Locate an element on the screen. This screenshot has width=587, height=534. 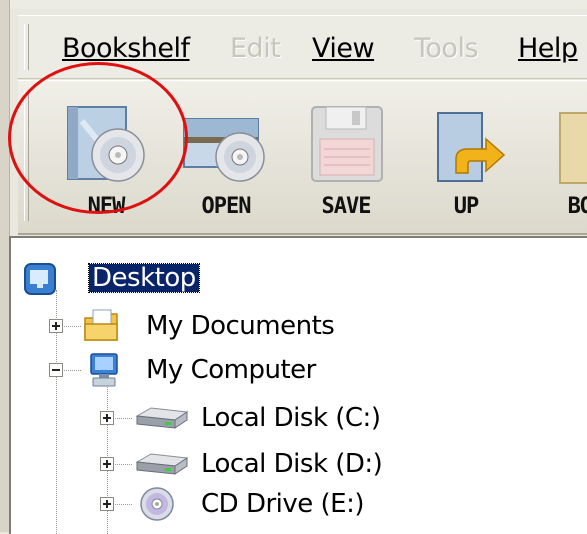
tree-label-my-computer: My Computer is located at coordinates (231, 370).